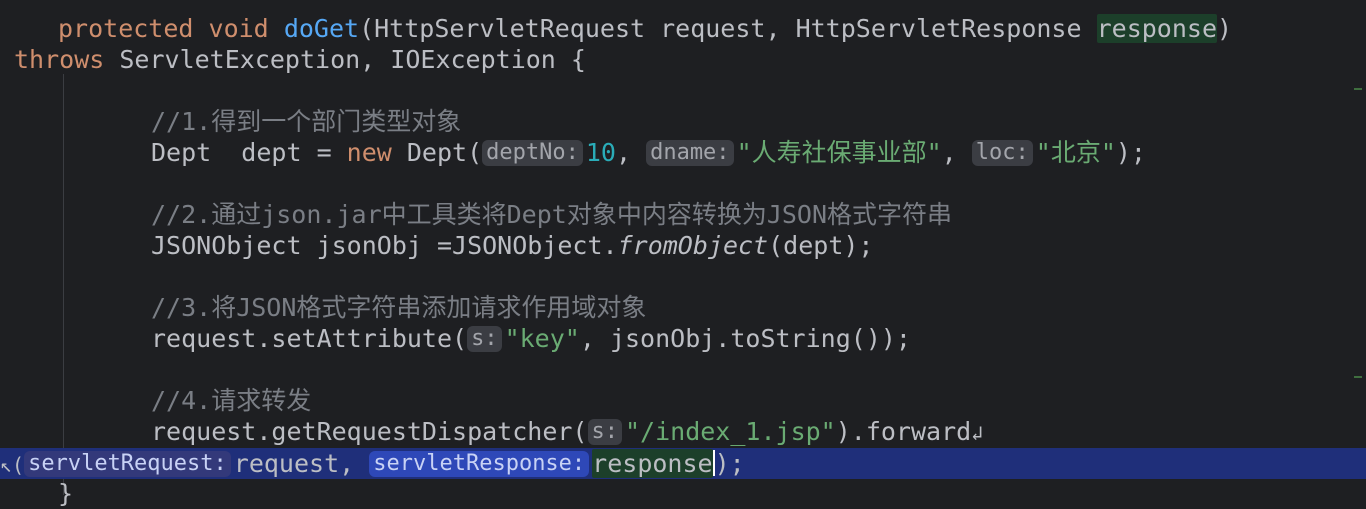 The height and width of the screenshot is (509, 1366). Describe the element at coordinates (231, 400) in the screenshot. I see `comment-line-4: //4.请求转发` at that location.